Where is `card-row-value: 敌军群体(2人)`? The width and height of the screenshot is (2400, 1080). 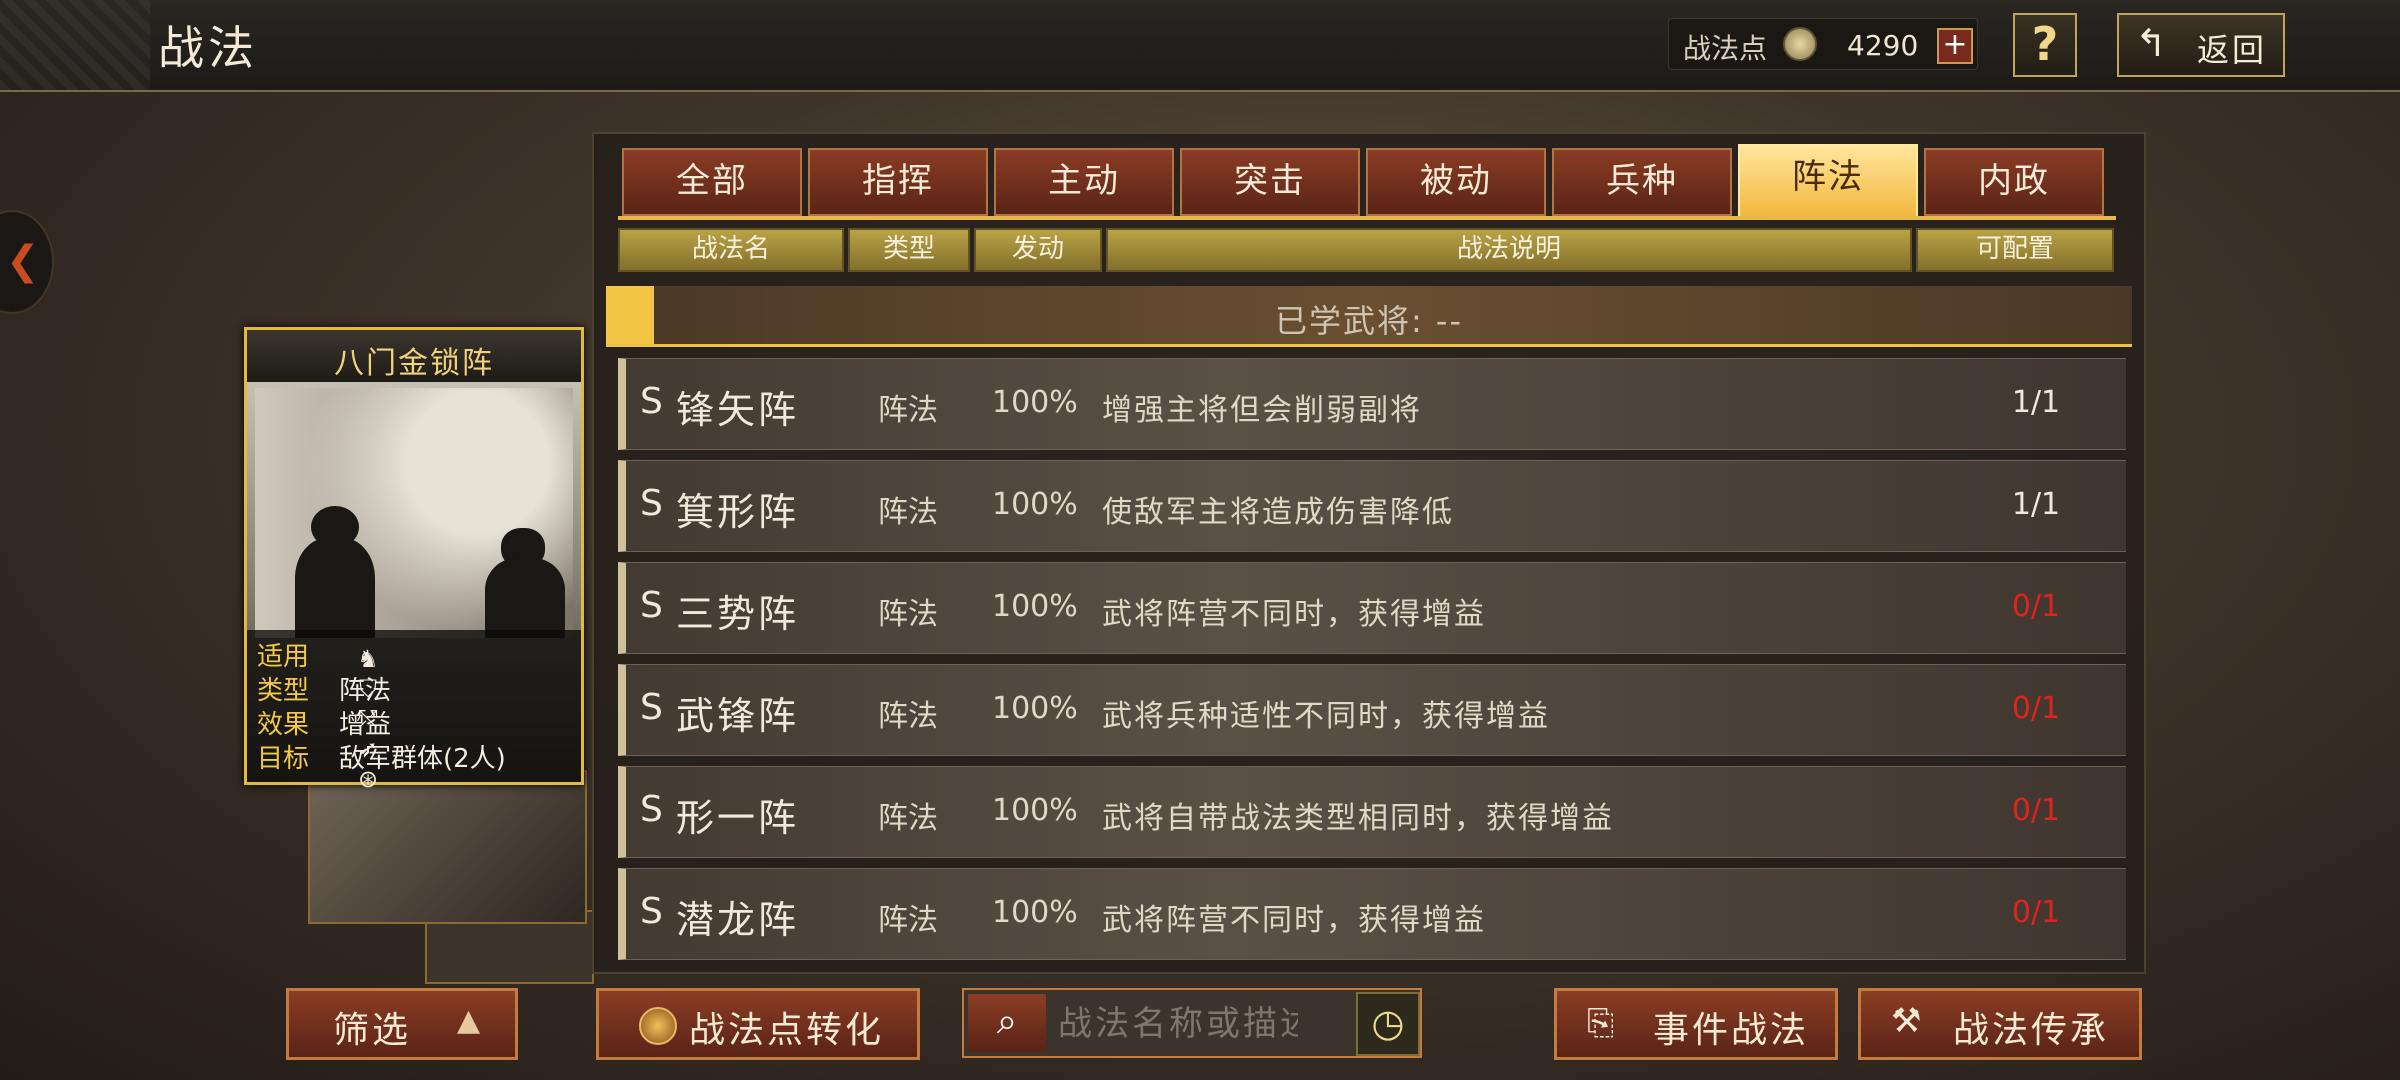
card-row-value: 敌军群体(2人) is located at coordinates (422, 759).